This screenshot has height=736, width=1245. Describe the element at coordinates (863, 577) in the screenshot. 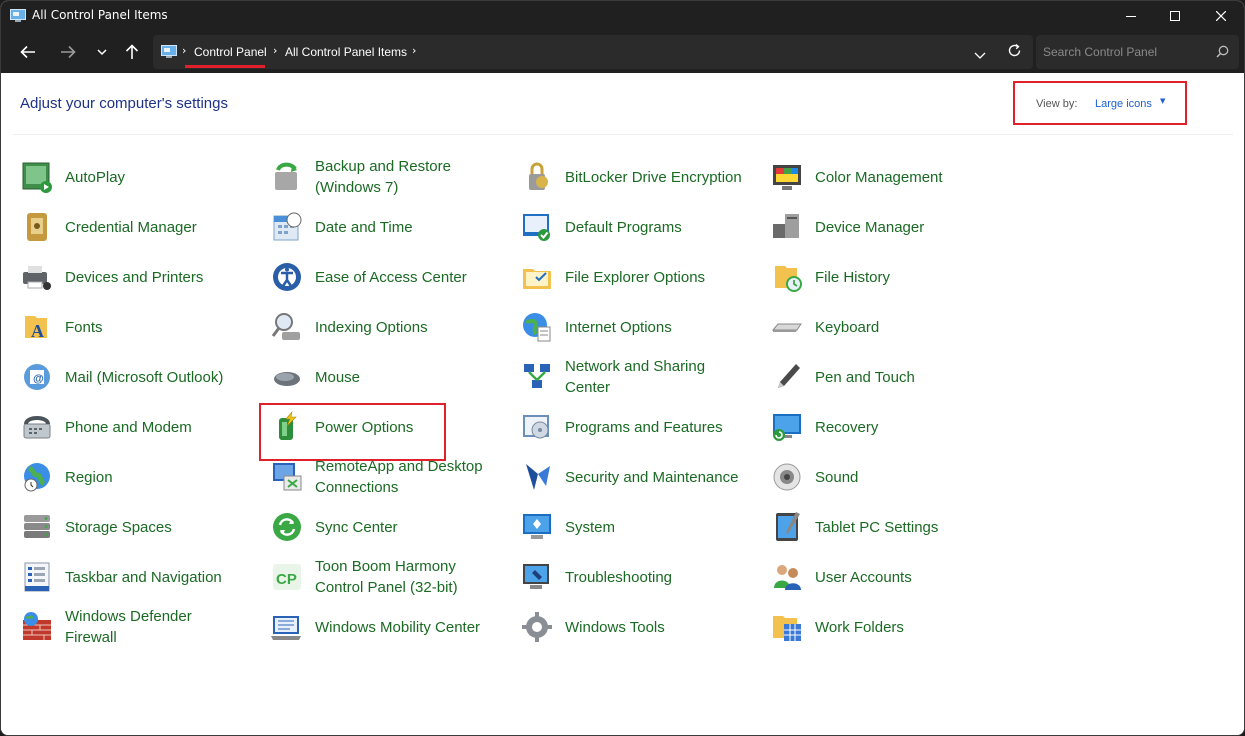

I see `control-panel-item-label: User Accounts` at that location.